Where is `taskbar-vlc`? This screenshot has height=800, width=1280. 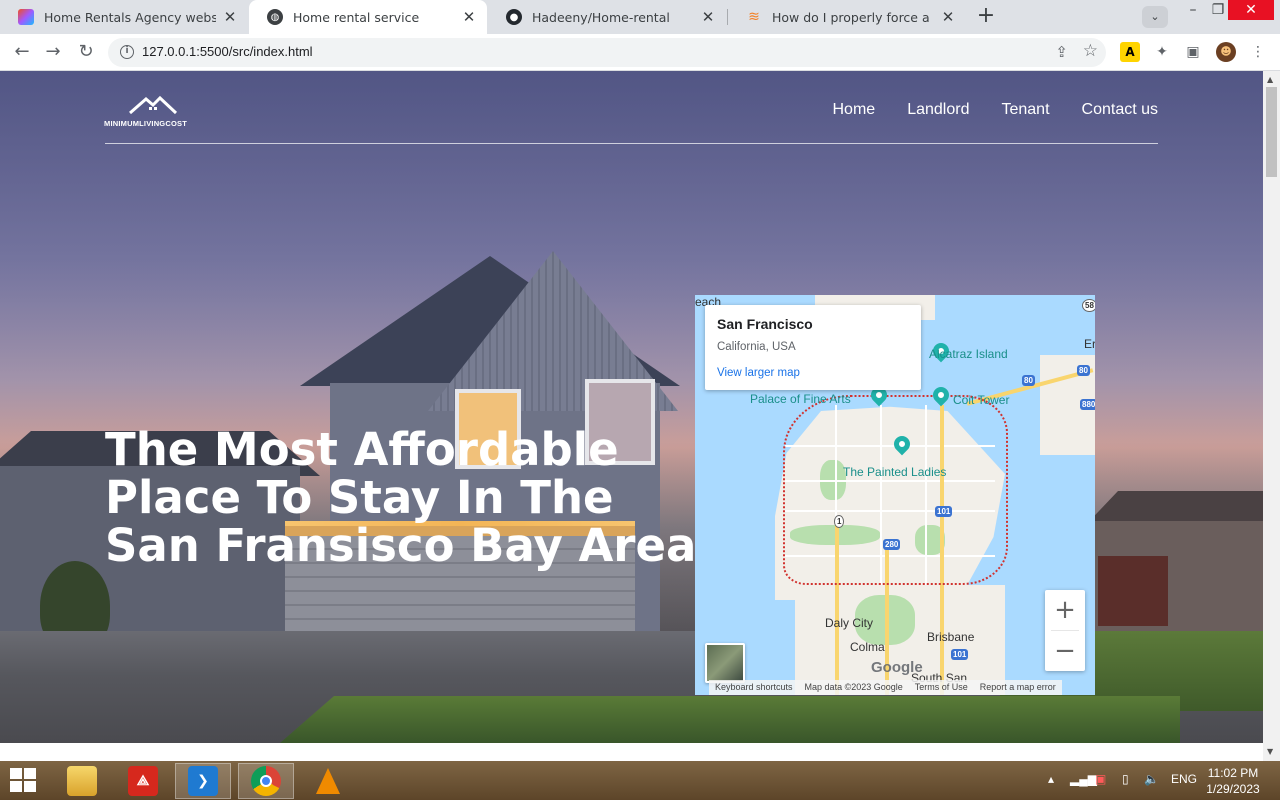
taskbar-vlc is located at coordinates (328, 781).